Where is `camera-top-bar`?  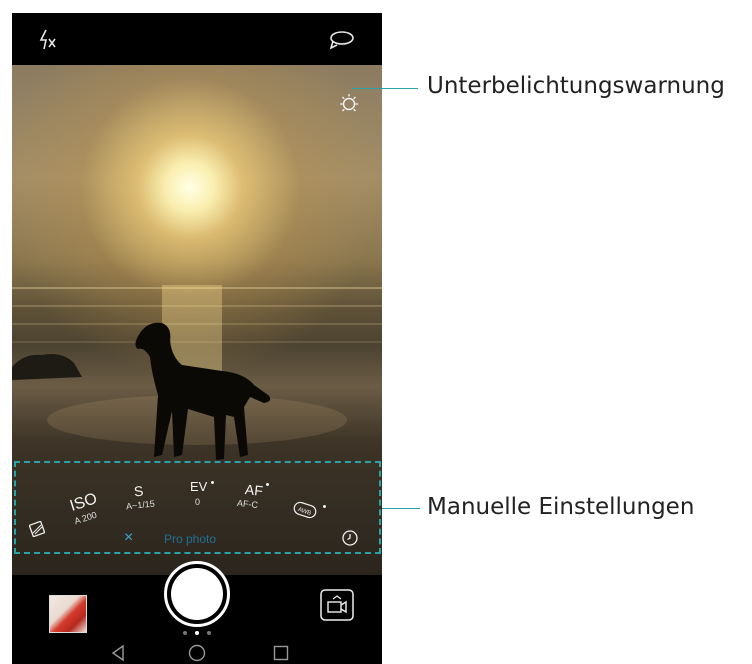 camera-top-bar is located at coordinates (197, 39).